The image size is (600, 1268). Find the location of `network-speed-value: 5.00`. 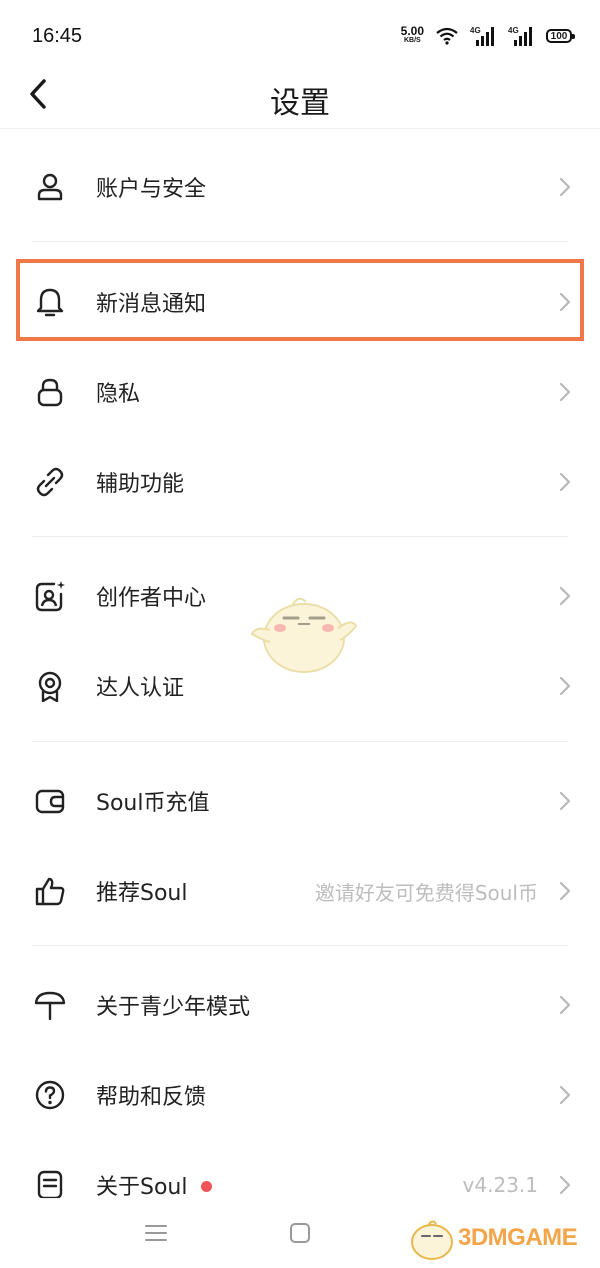

network-speed-value: 5.00 is located at coordinates (412, 31).